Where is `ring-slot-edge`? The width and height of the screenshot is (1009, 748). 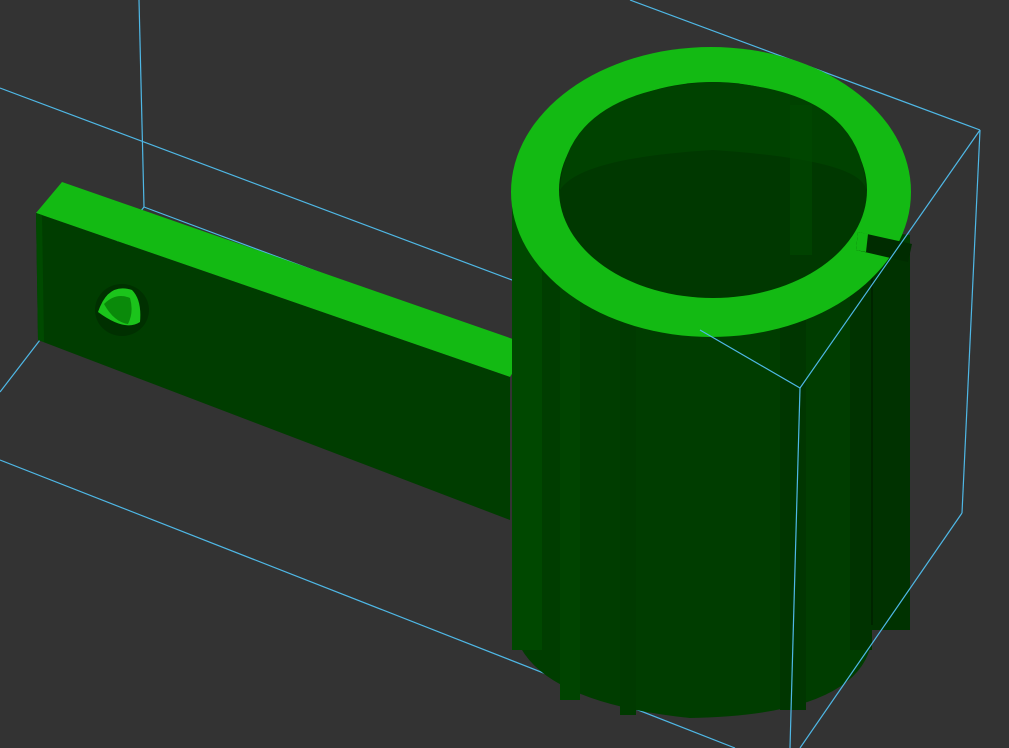
ring-slot-edge is located at coordinates (862, 242).